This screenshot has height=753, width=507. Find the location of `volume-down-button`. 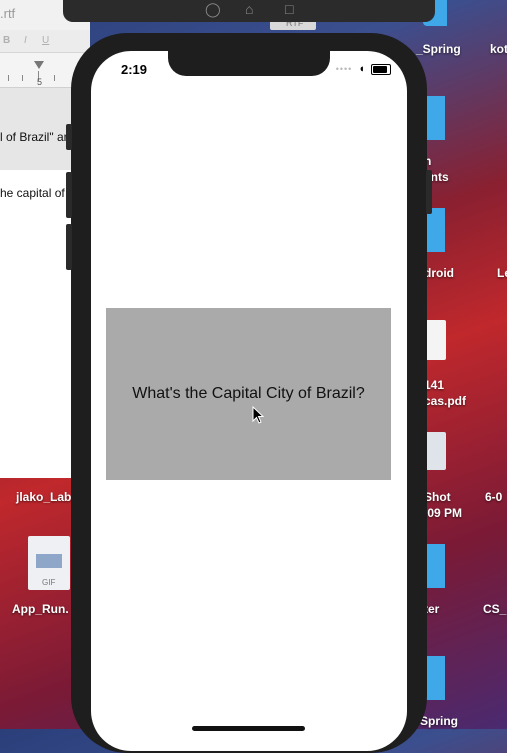

volume-down-button is located at coordinates (69, 247).